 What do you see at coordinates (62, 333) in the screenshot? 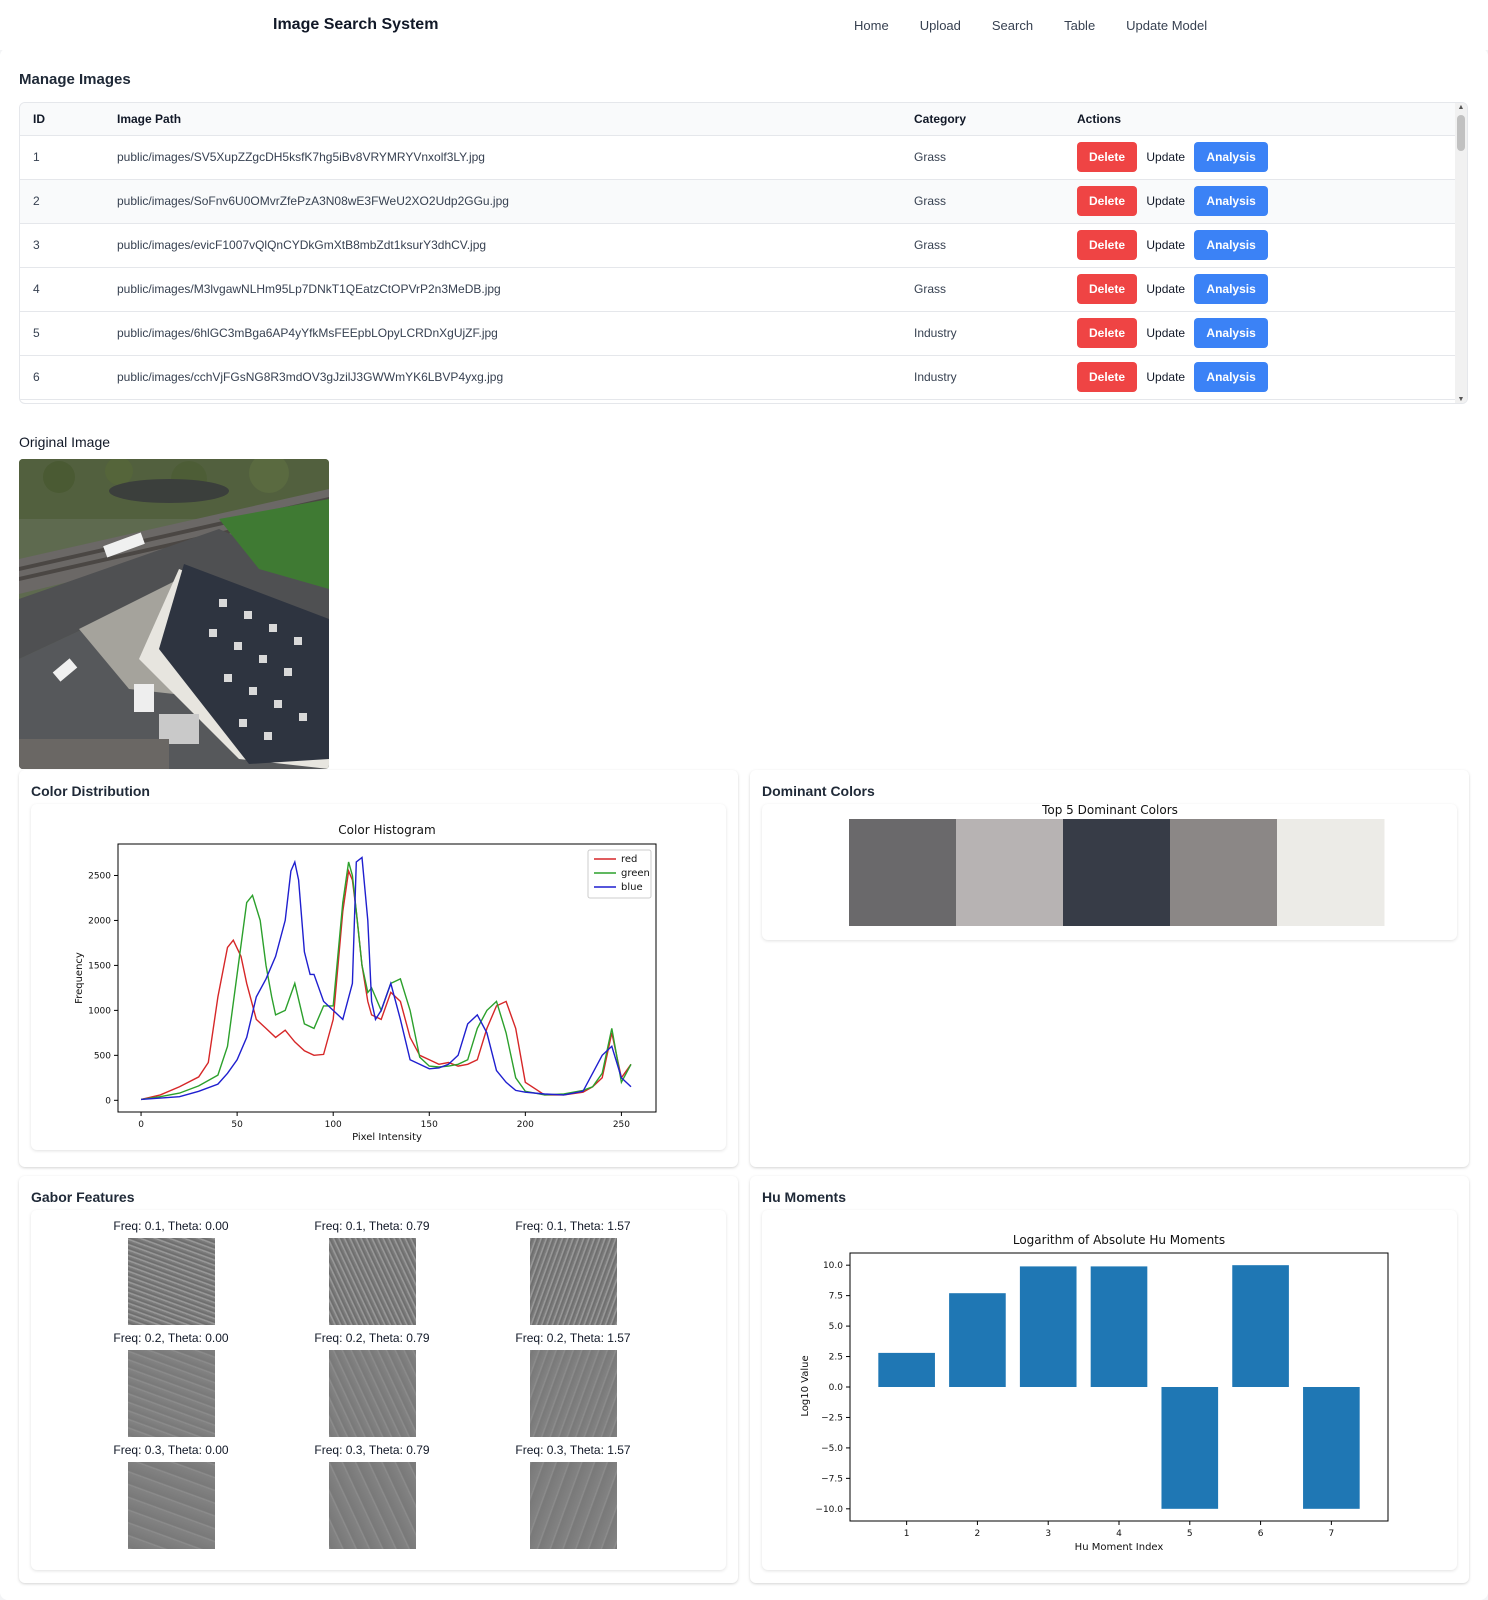
I see `row-id: 5` at bounding box center [62, 333].